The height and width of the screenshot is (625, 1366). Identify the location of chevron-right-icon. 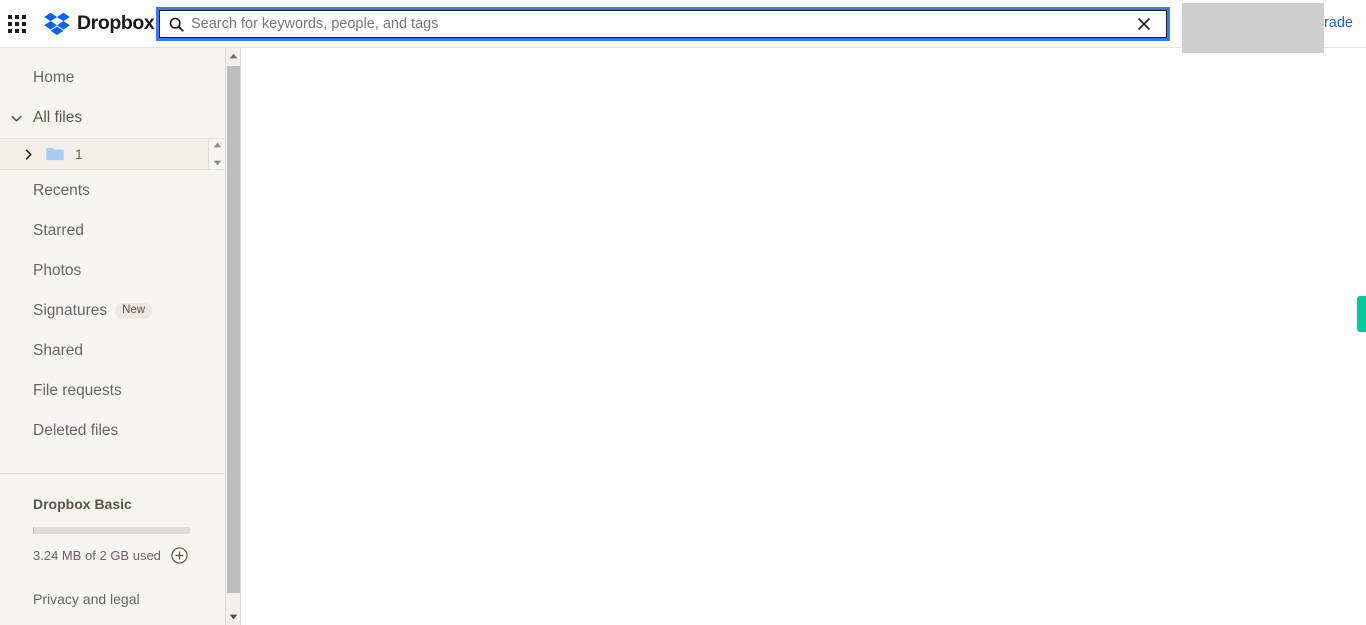
(28, 154).